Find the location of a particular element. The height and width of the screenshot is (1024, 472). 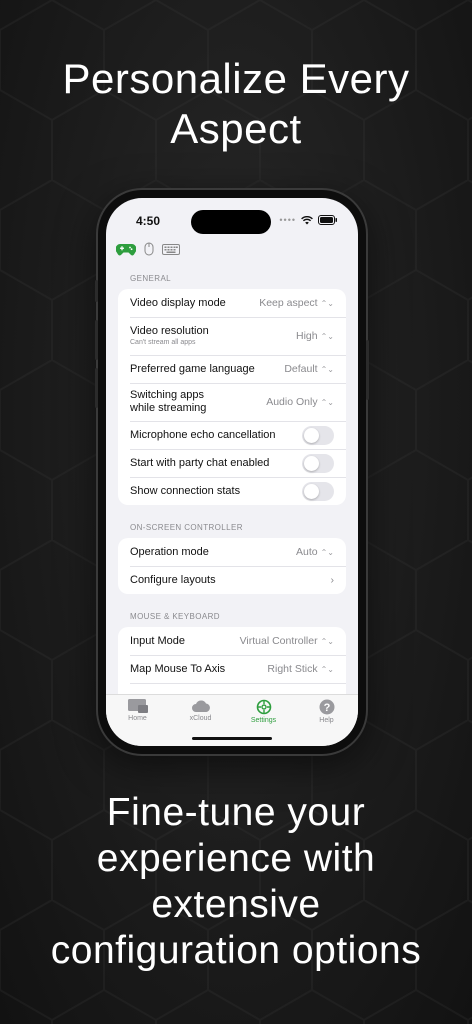

setting-label: Start with party chat enabled is located at coordinates (200, 462).